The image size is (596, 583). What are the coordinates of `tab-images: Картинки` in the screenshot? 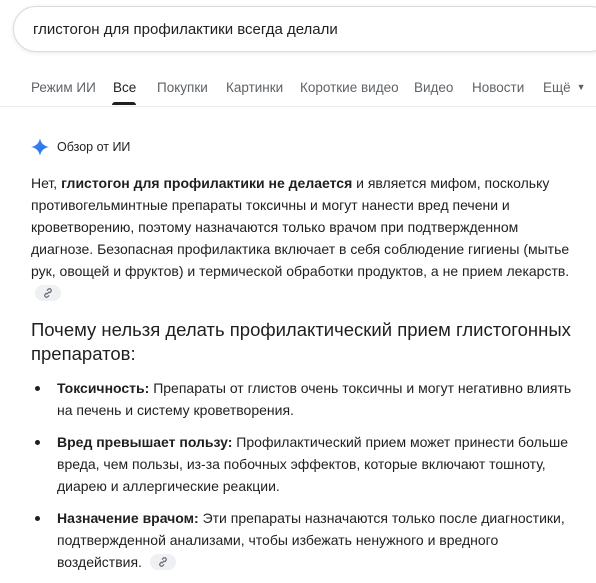 It's located at (254, 87).